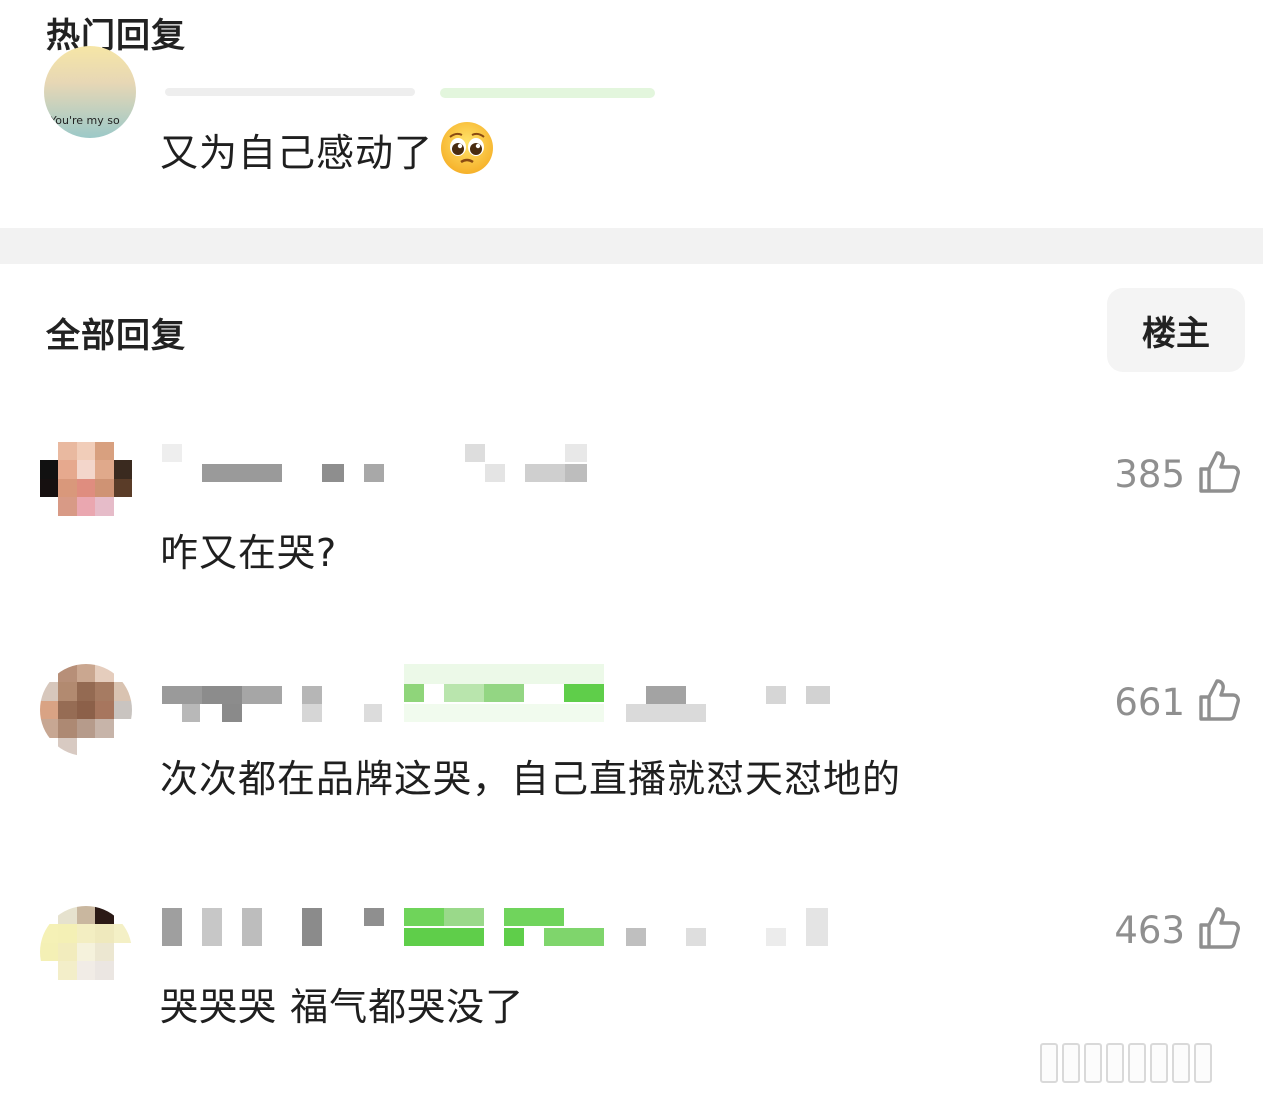 Image resolution: width=1263 pixels, height=1093 pixels. Describe the element at coordinates (1176, 330) in the screenshot. I see `op-only-filter-button: 楼主` at that location.